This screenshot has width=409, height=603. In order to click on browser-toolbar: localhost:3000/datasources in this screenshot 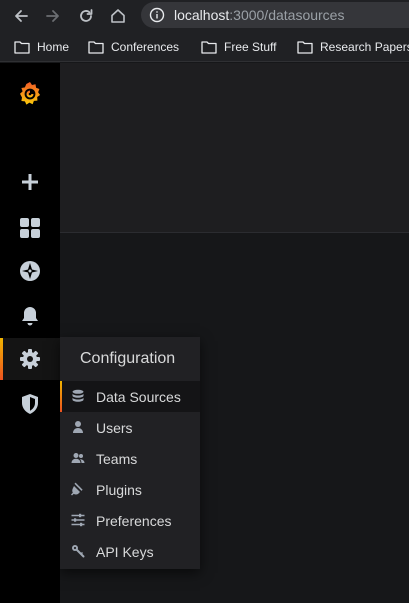, I will do `click(204, 16)`.